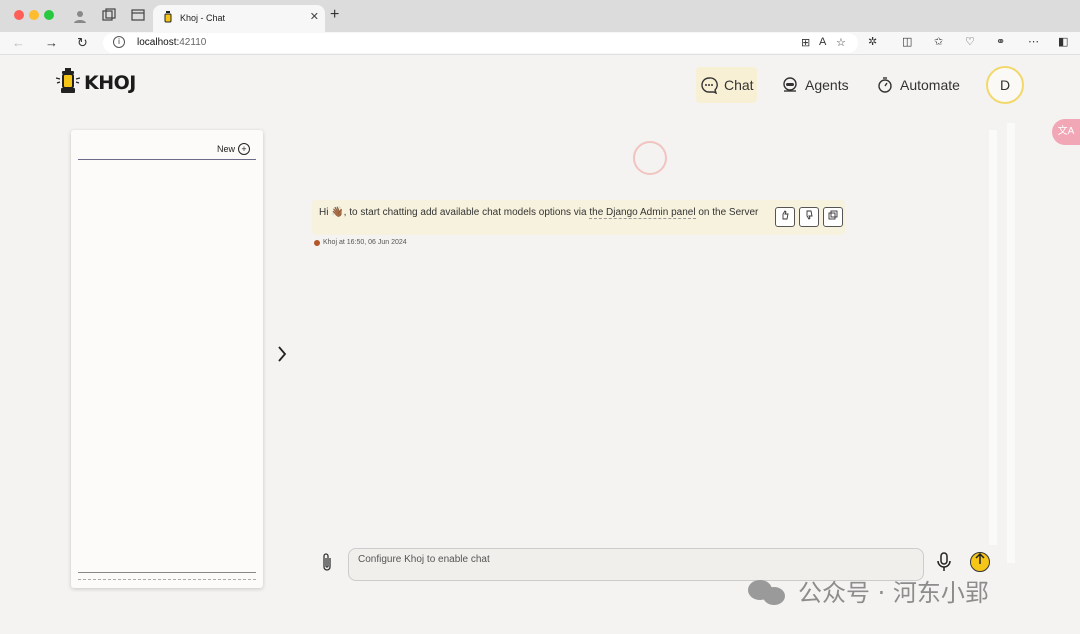 This screenshot has width=1080, height=634. Describe the element at coordinates (930, 85) in the screenshot. I see `nav-automate-label: Automate` at that location.